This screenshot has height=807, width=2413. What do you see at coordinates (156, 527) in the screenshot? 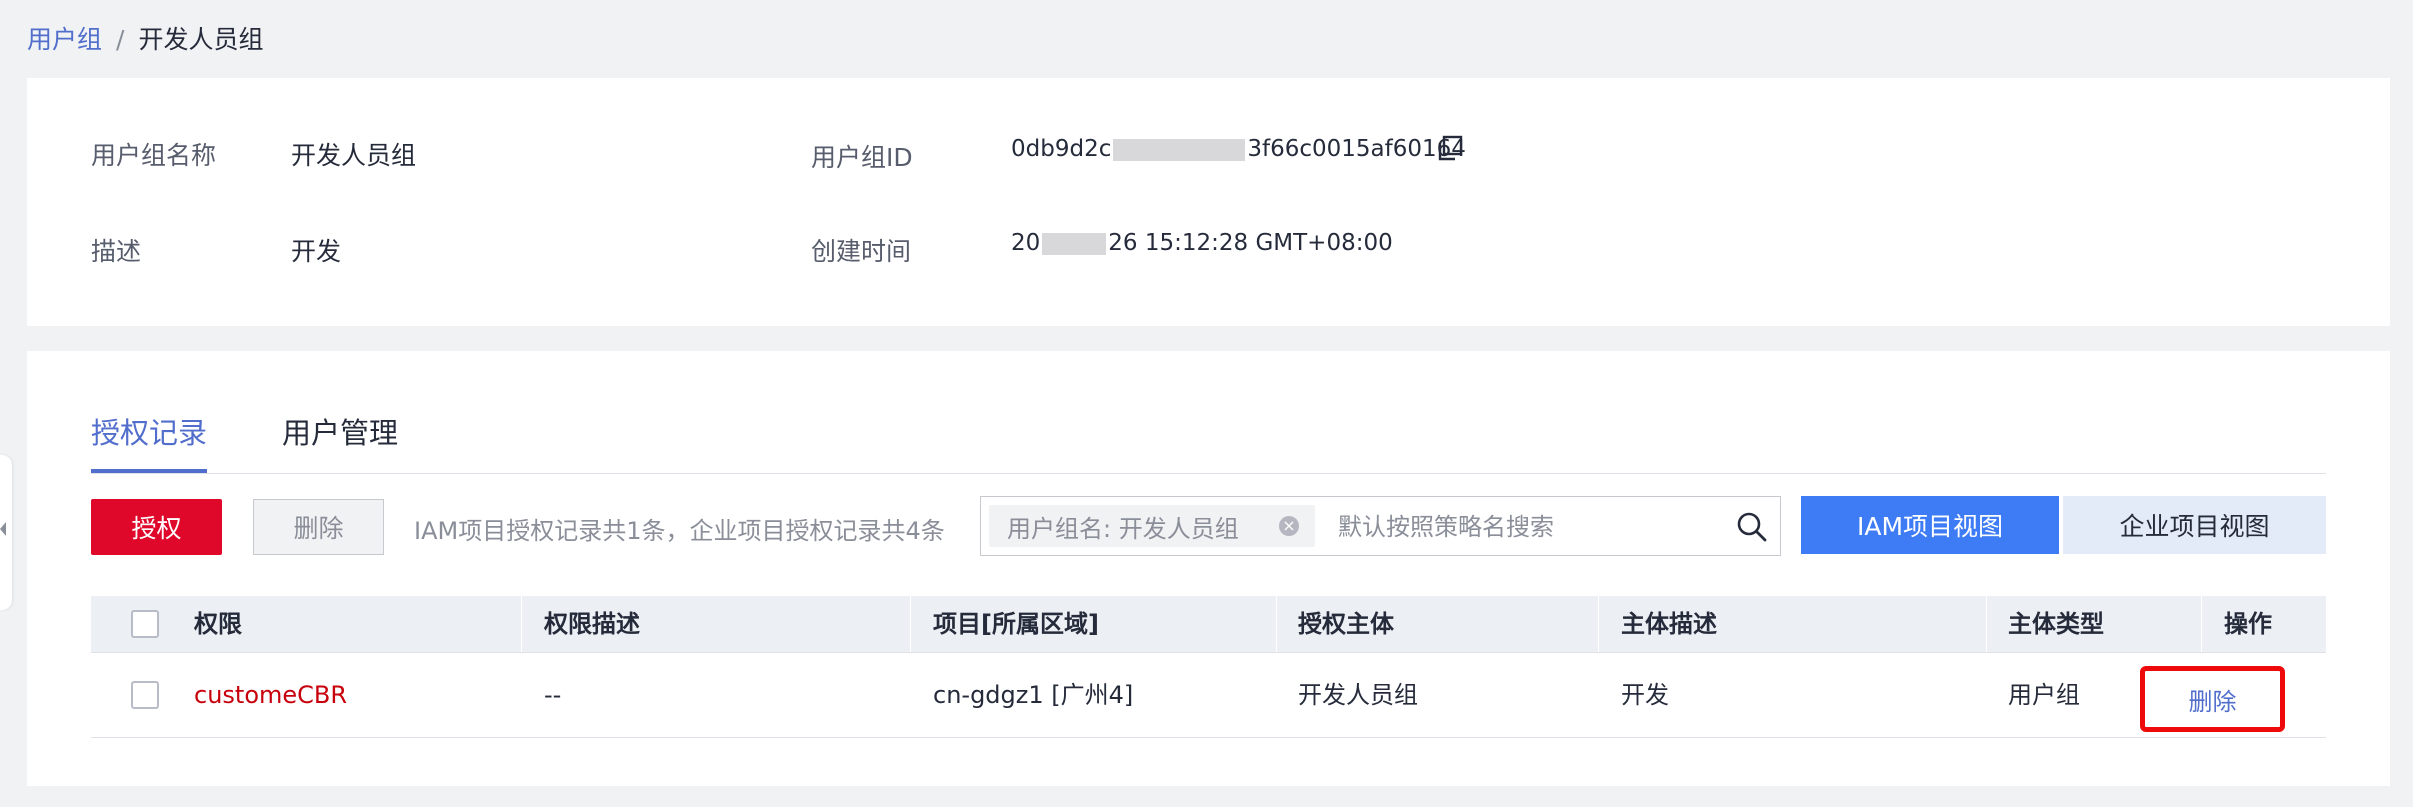
I see `authorize-button: 授权` at bounding box center [156, 527].